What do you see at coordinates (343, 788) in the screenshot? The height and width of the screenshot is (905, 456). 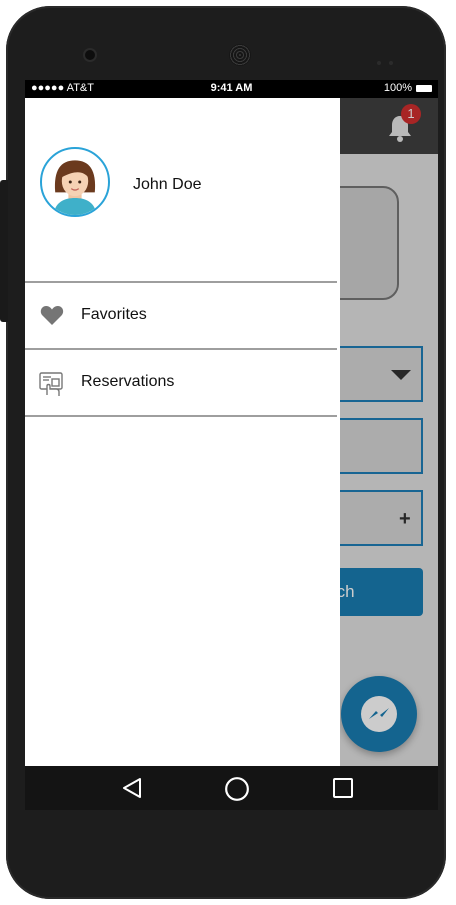 I see `recents-icon` at bounding box center [343, 788].